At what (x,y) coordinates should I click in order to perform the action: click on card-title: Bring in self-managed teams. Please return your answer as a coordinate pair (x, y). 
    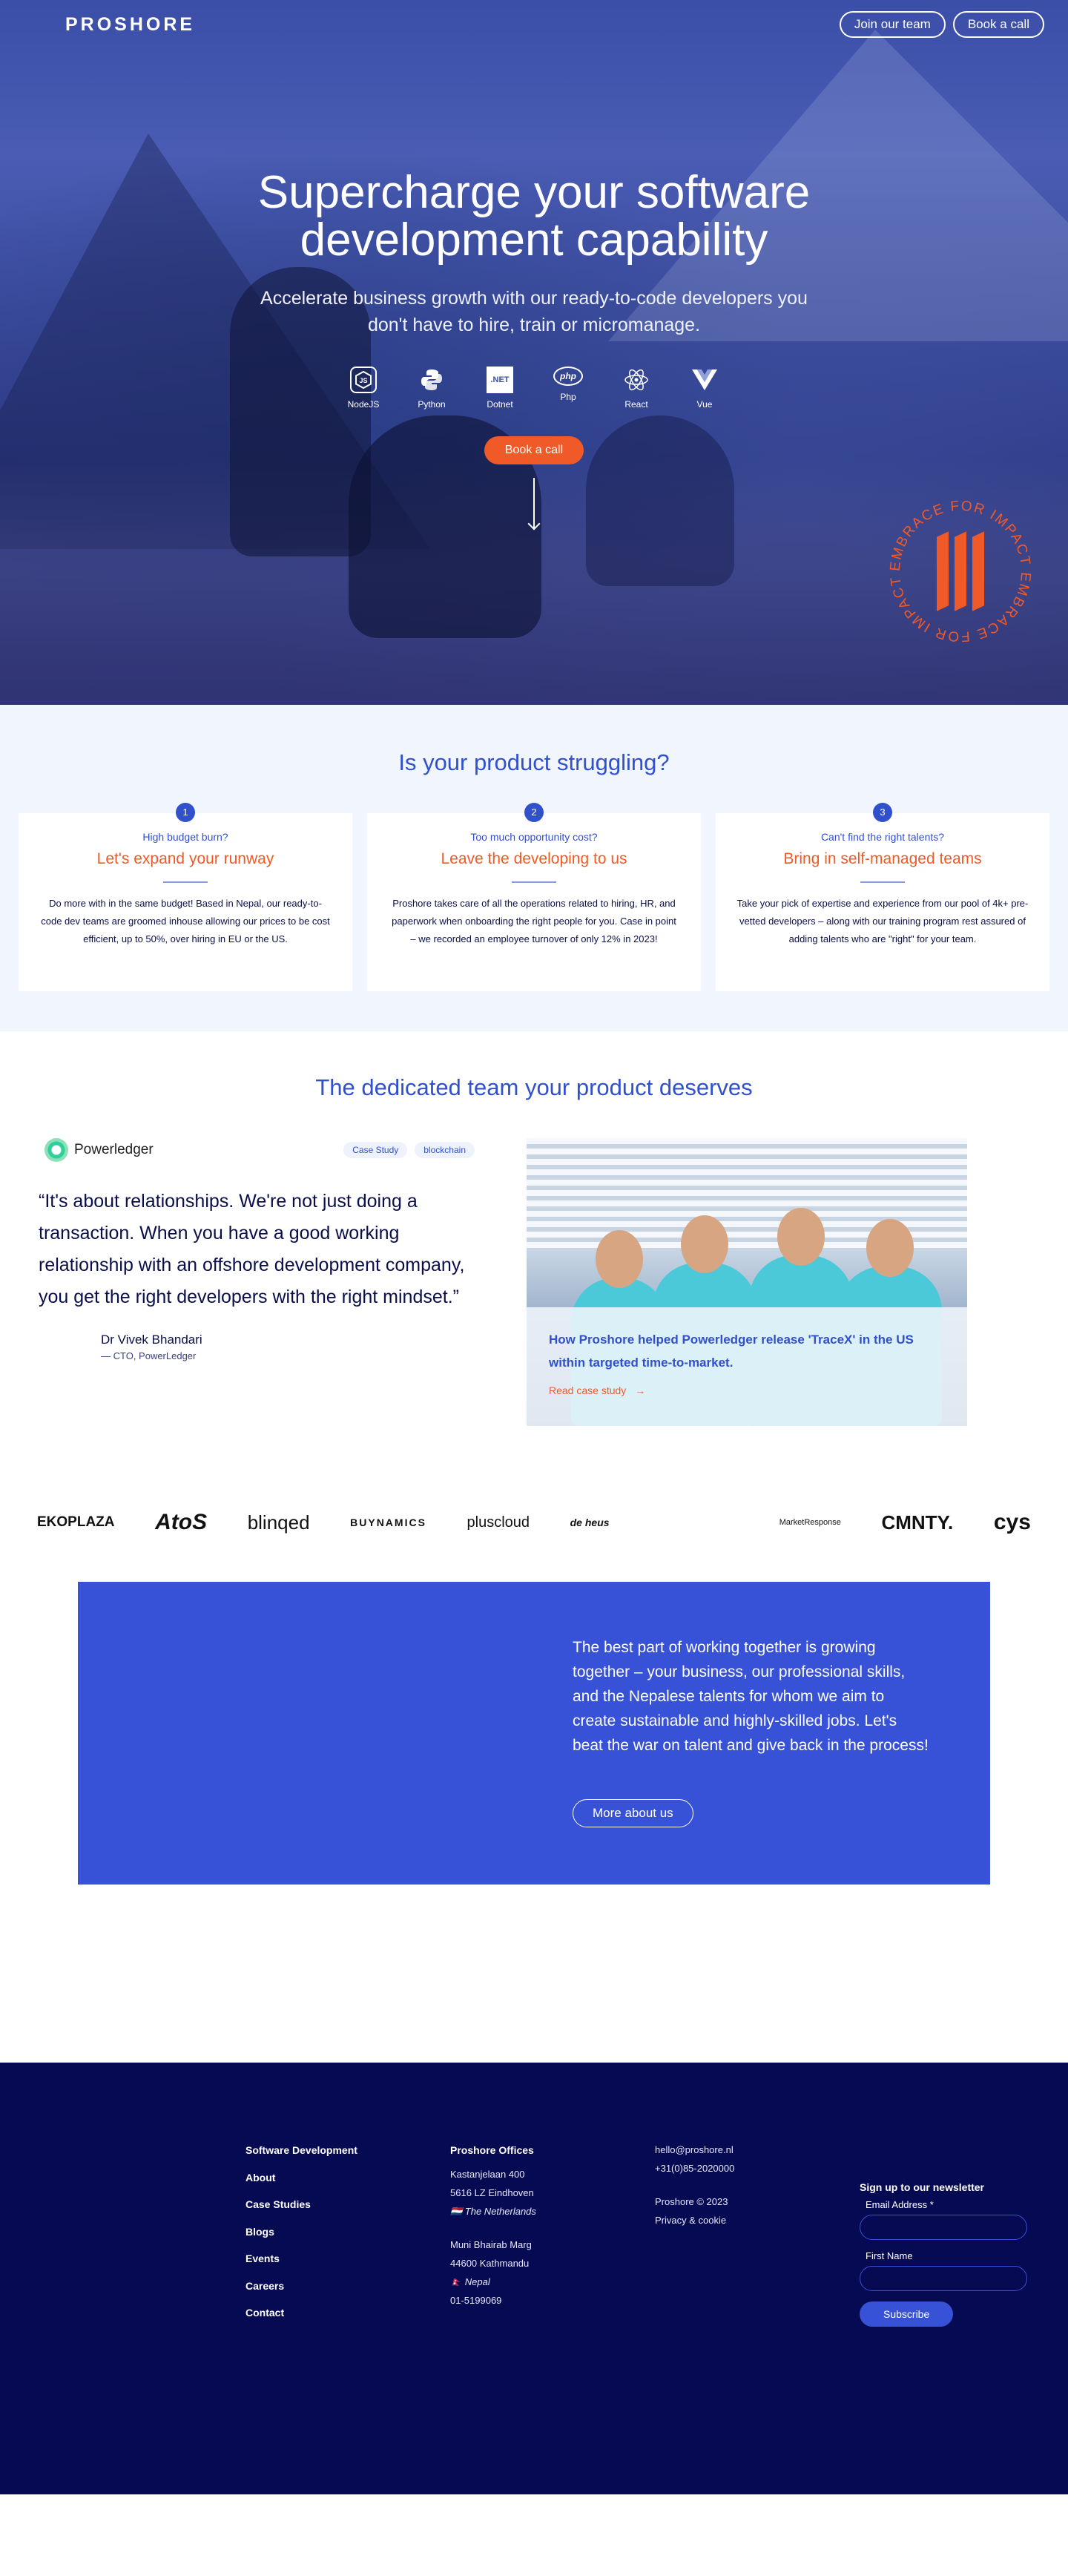
    Looking at the image, I should click on (882, 859).